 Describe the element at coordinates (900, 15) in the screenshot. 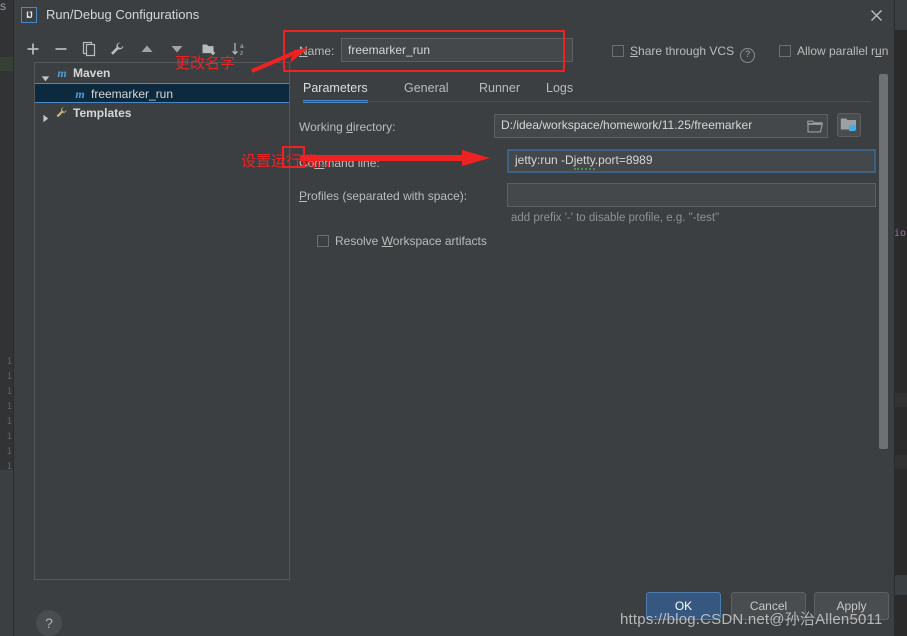

I see `ide-right-toolbar-band` at that location.